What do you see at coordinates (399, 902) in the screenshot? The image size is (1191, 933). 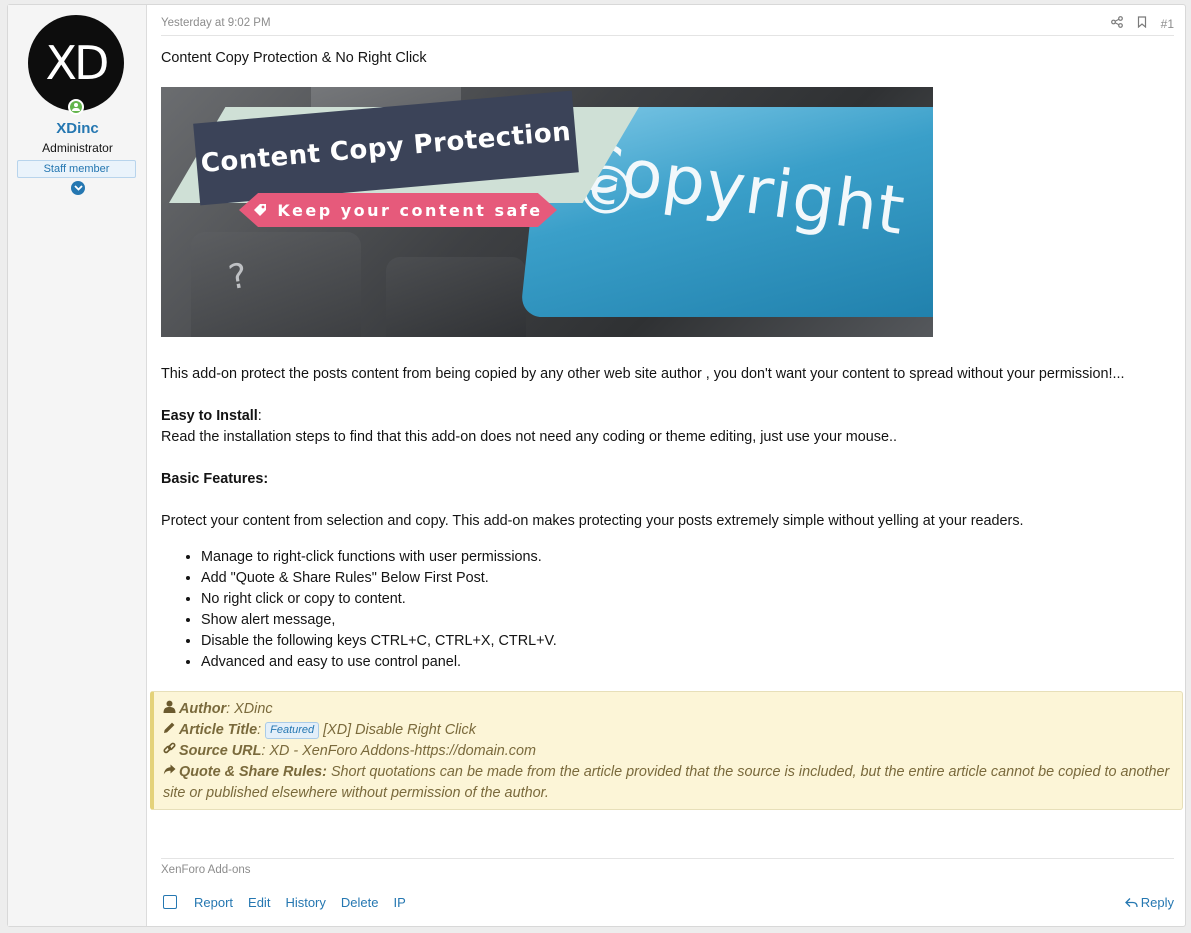 I see `ip-link: IP` at bounding box center [399, 902].